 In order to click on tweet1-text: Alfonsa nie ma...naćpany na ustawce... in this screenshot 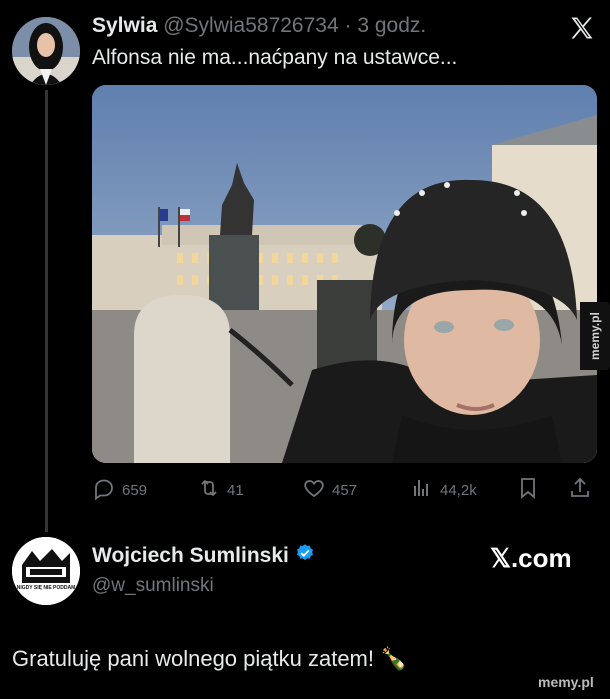, I will do `click(275, 57)`.